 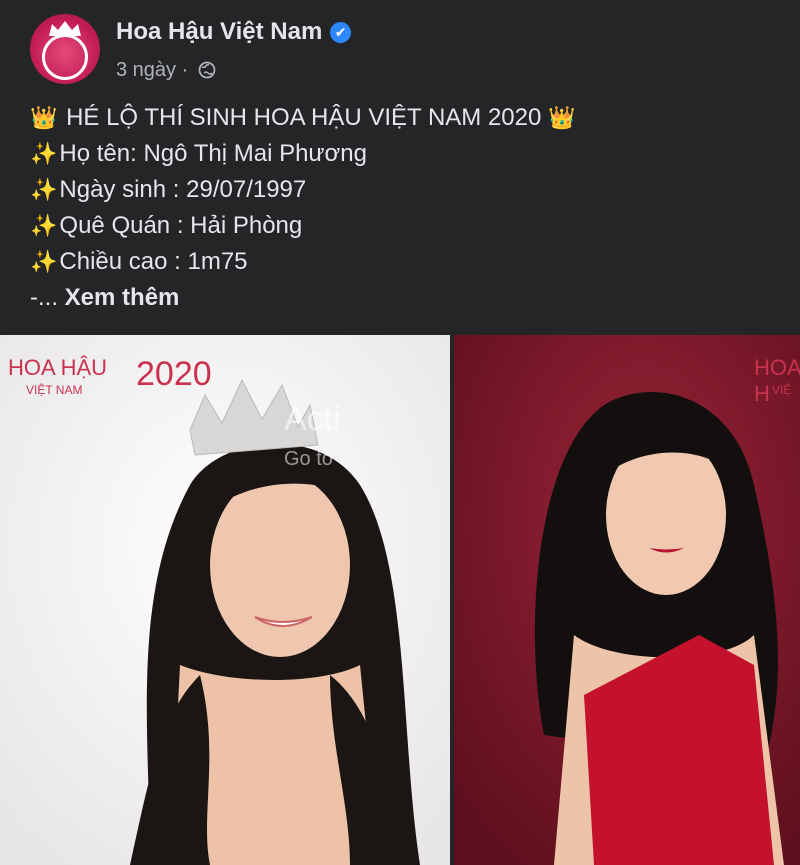 What do you see at coordinates (181, 225) in the screenshot?
I see `post-line-text: Quê Quán : Hải Phòng` at bounding box center [181, 225].